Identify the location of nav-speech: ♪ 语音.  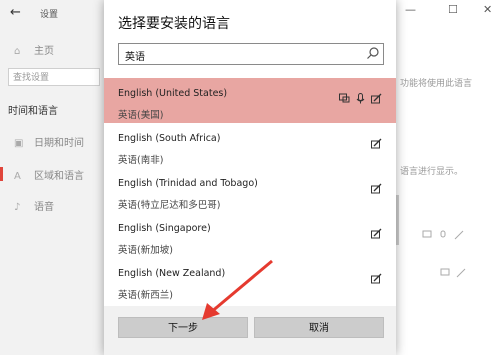
(34, 205).